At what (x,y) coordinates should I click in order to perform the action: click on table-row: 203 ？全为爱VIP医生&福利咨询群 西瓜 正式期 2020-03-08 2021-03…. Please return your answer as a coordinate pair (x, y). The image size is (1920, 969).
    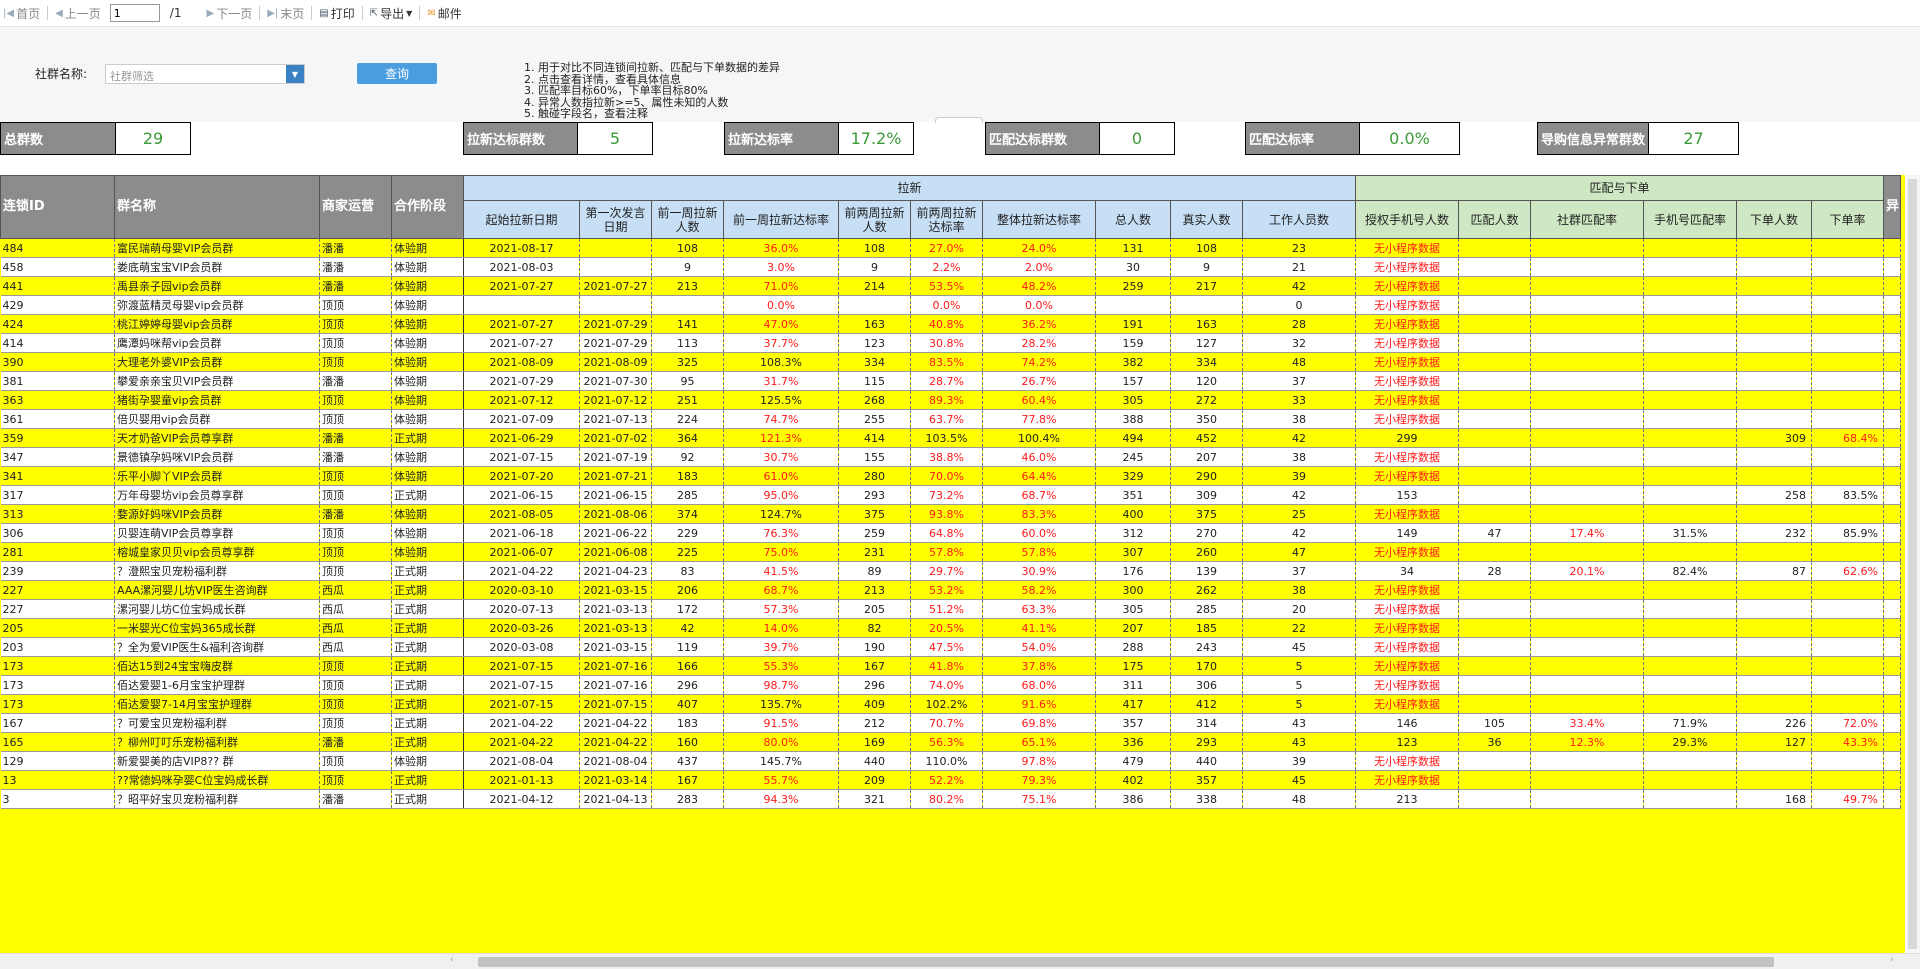
    Looking at the image, I should click on (951, 647).